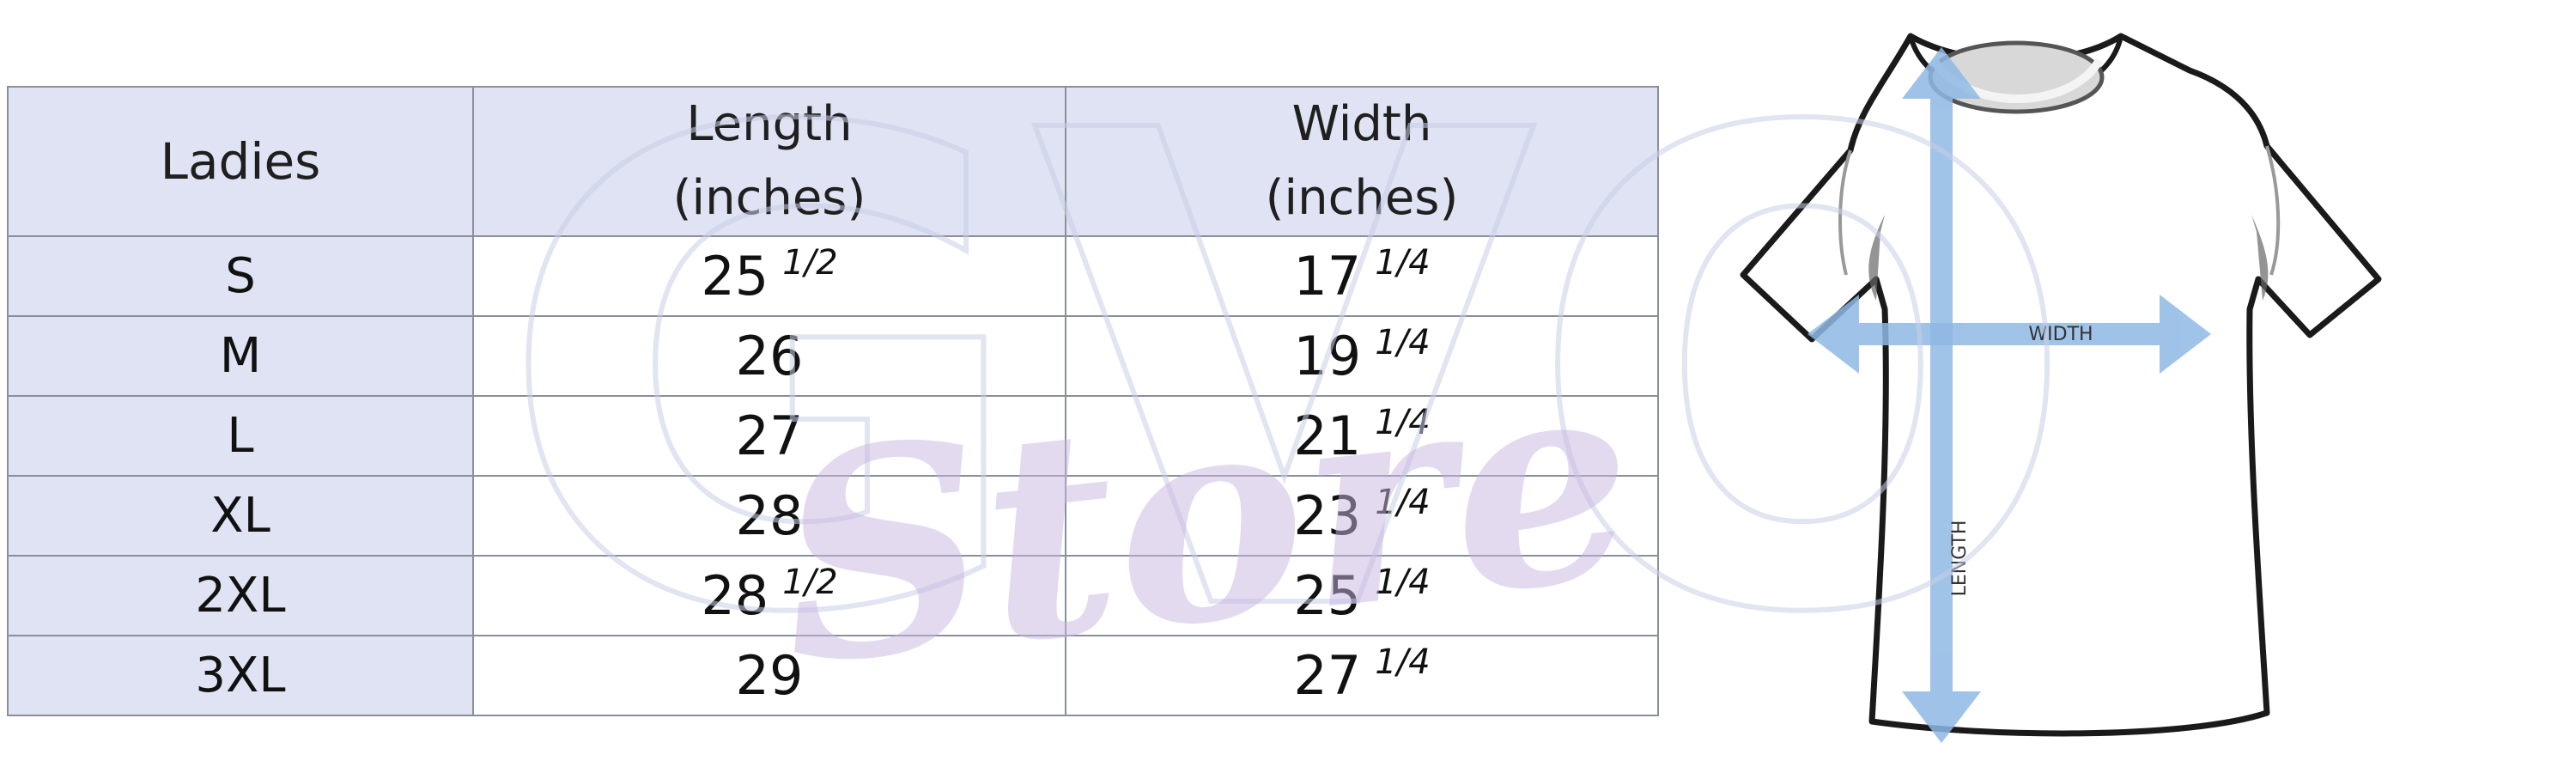 Image resolution: width=2576 pixels, height=773 pixels. I want to click on size-cell: L, so click(240, 436).